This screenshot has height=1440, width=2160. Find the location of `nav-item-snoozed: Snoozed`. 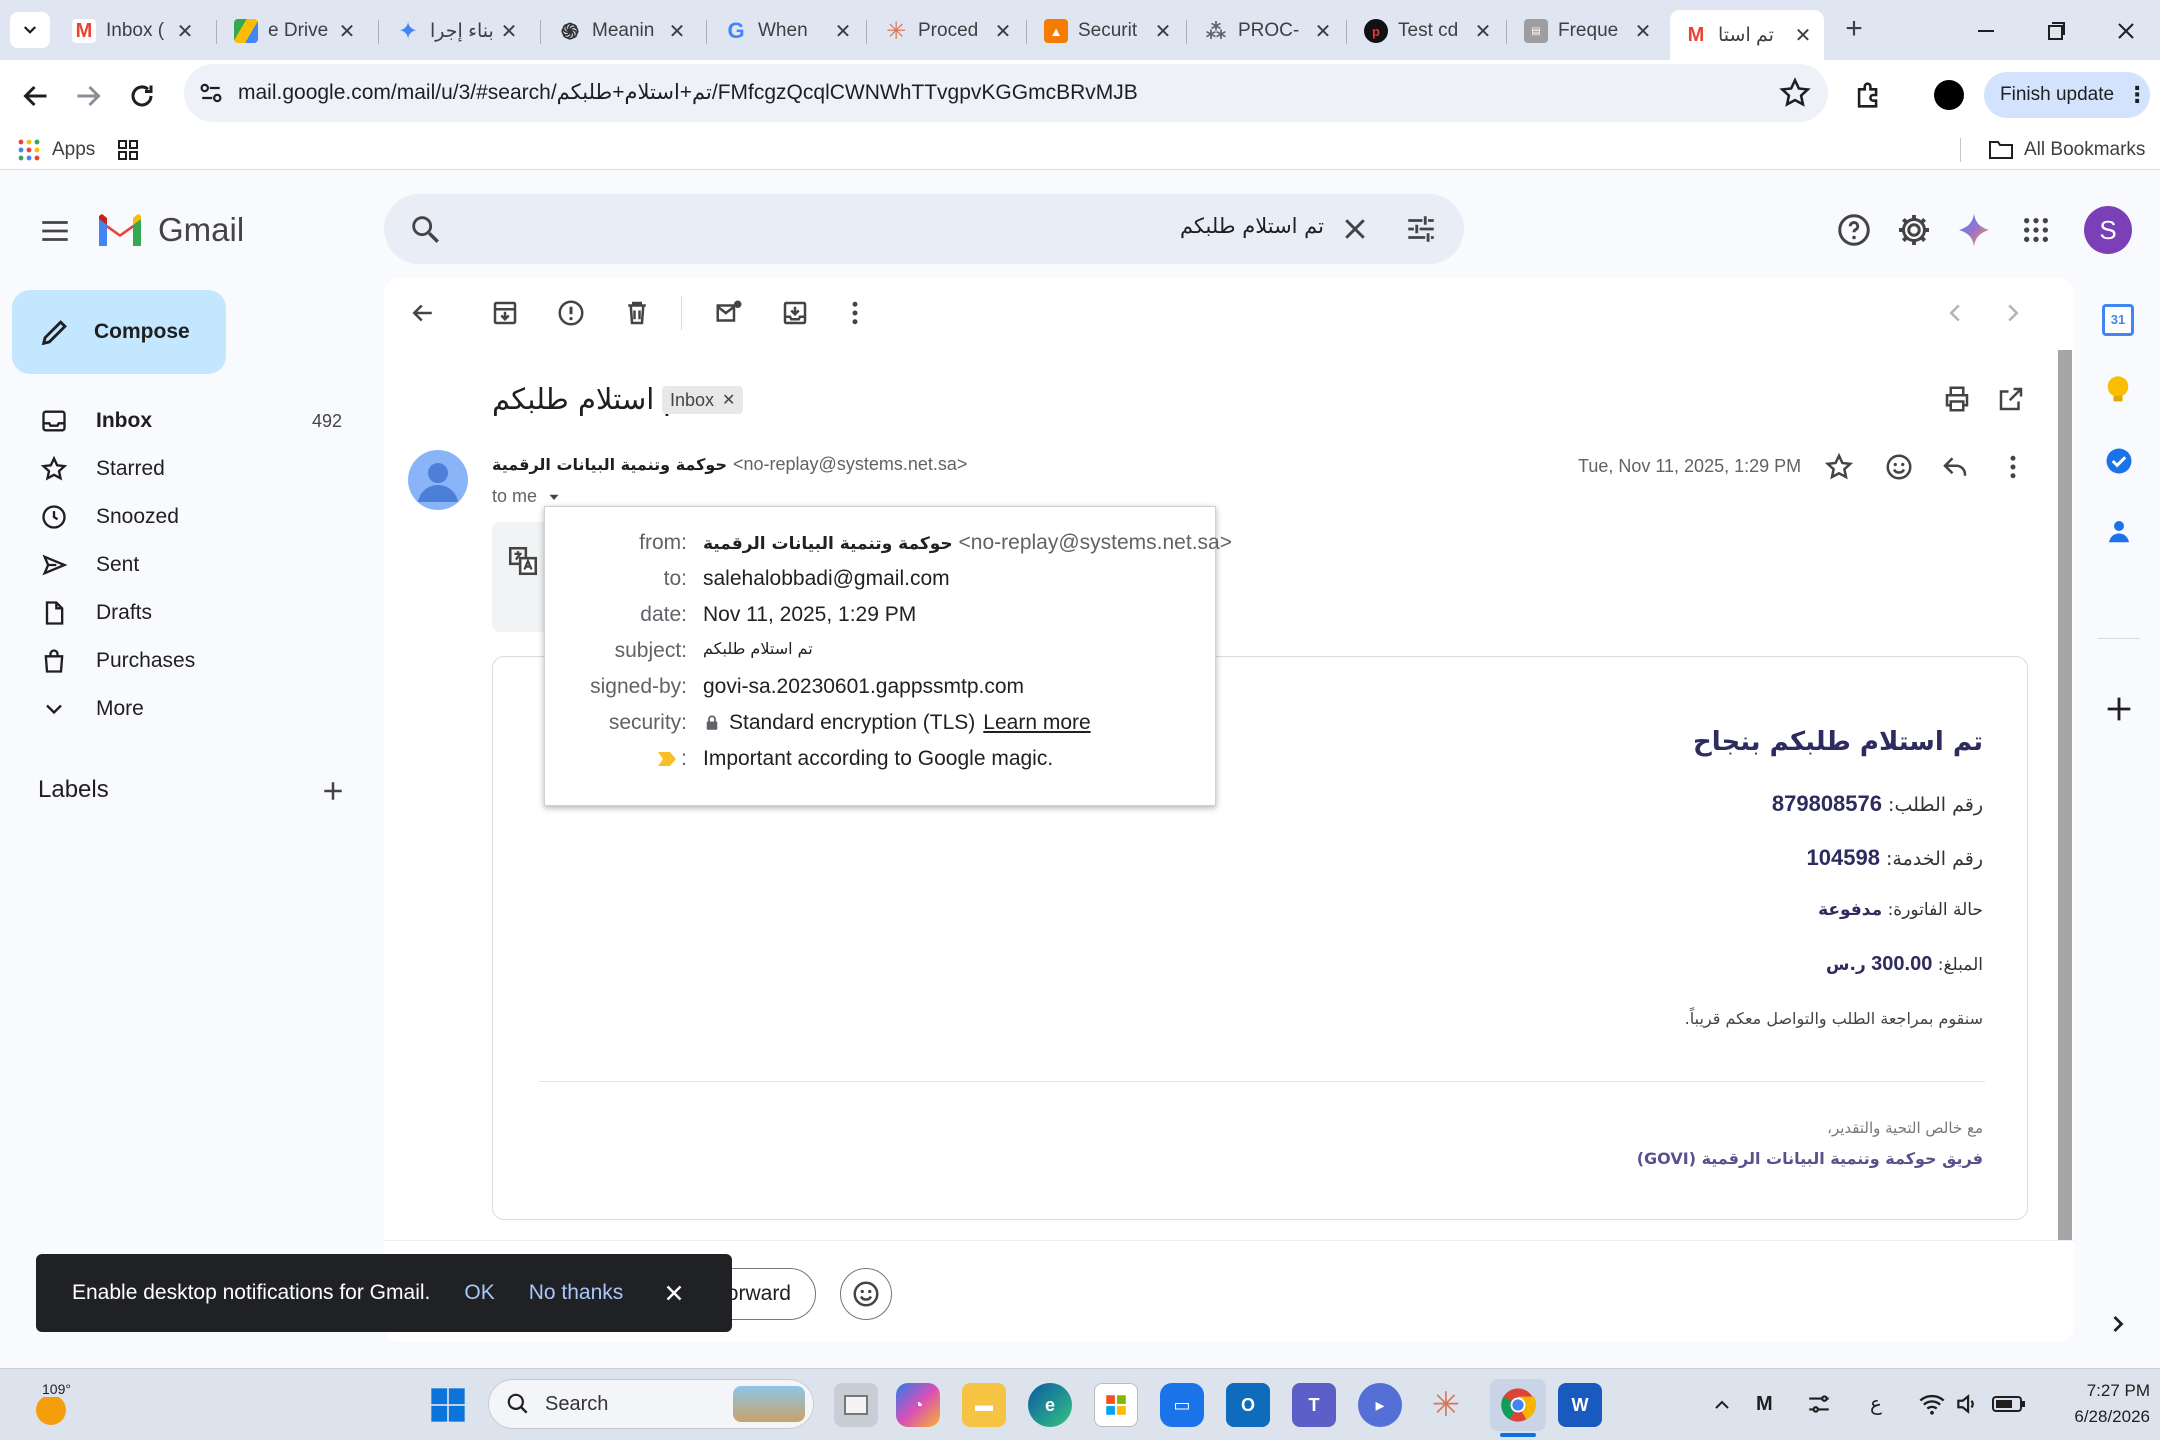

nav-item-snoozed: Snoozed is located at coordinates (180, 517).